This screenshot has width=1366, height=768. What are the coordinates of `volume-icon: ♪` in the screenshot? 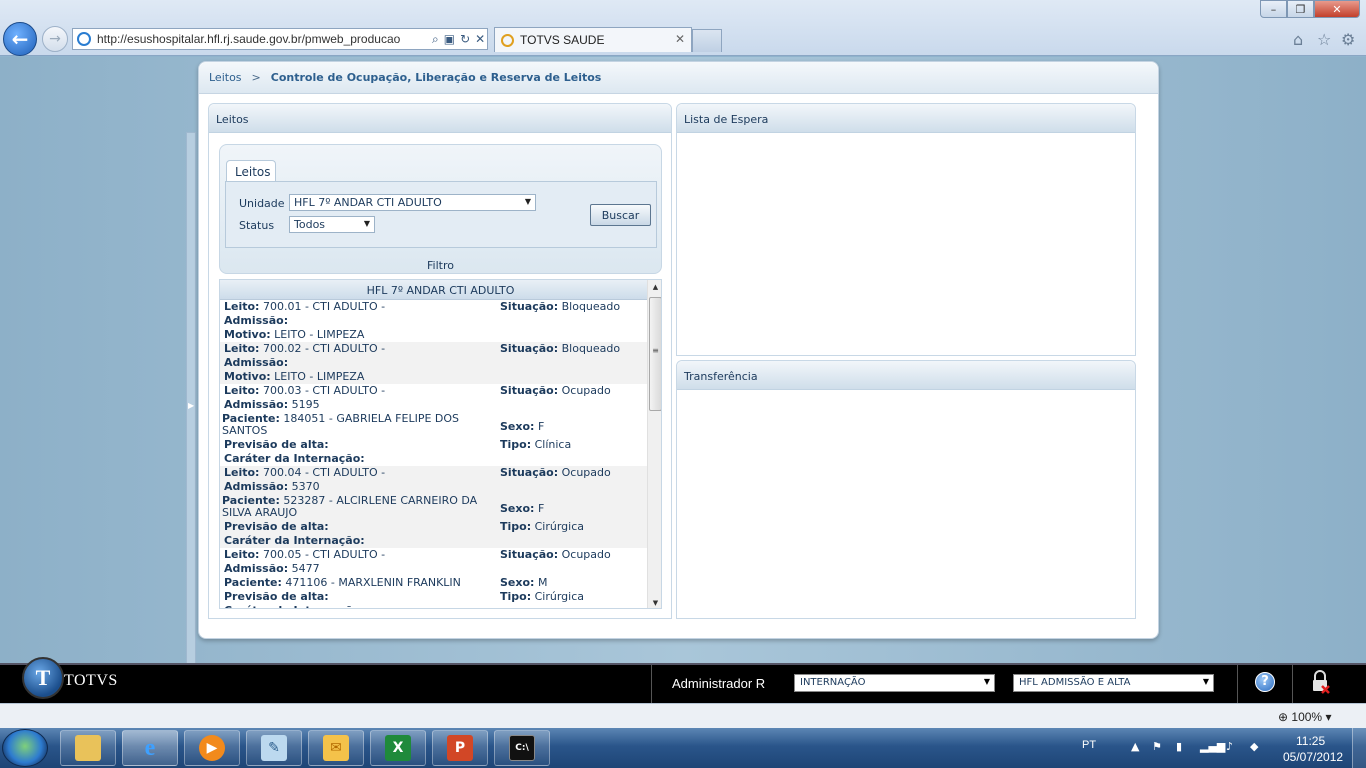 It's located at (1229, 746).